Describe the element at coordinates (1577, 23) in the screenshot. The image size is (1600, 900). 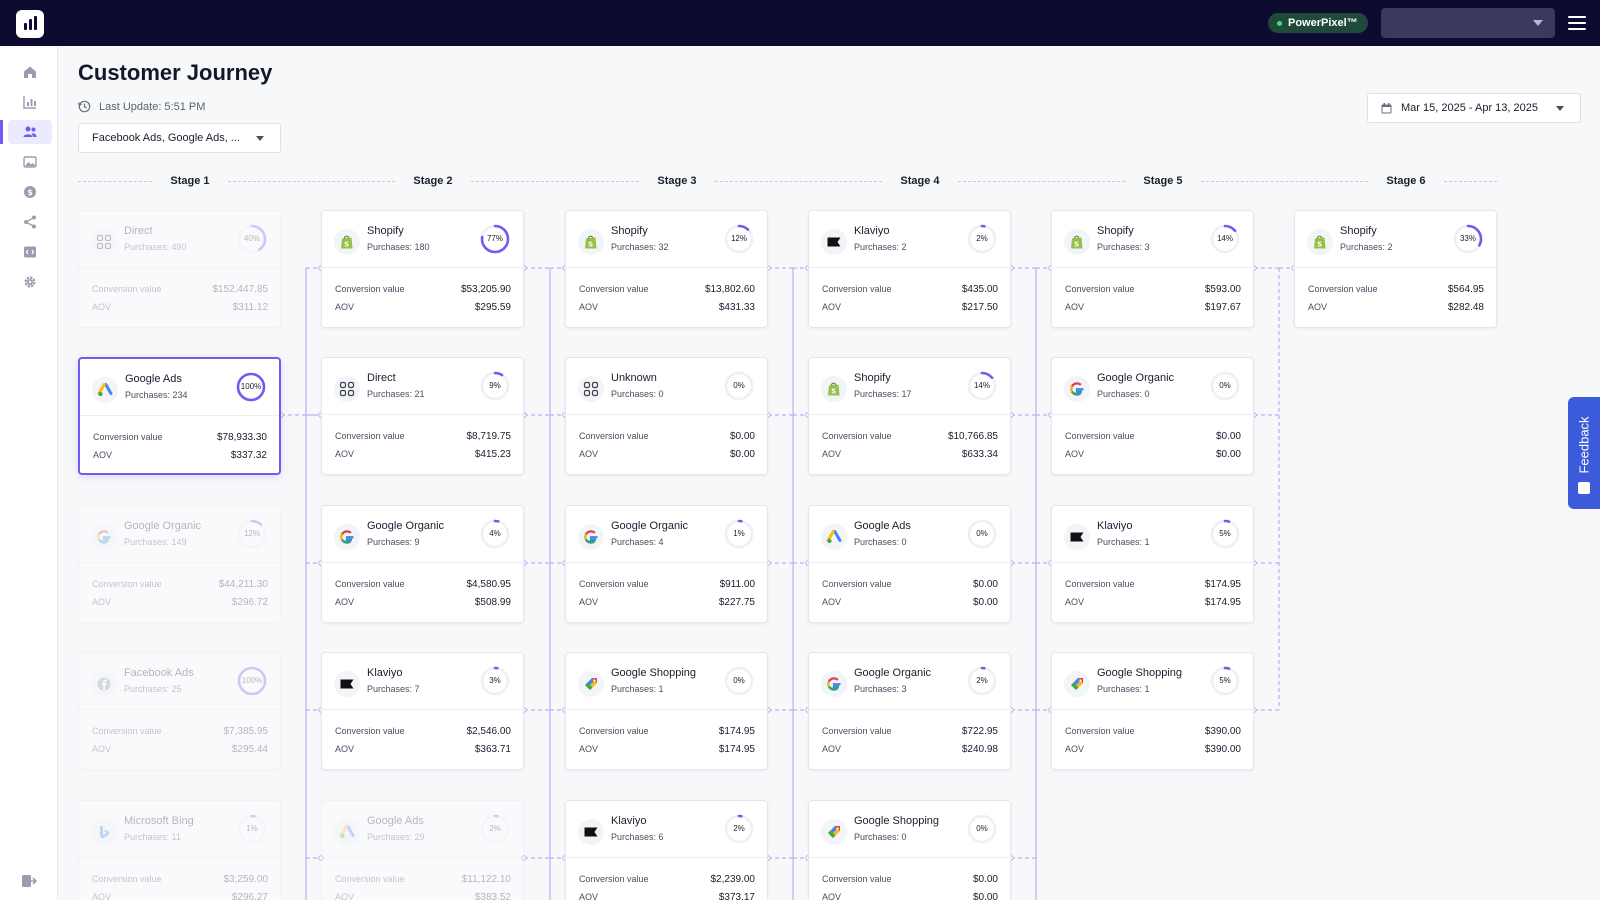
I see `menu-icon` at that location.